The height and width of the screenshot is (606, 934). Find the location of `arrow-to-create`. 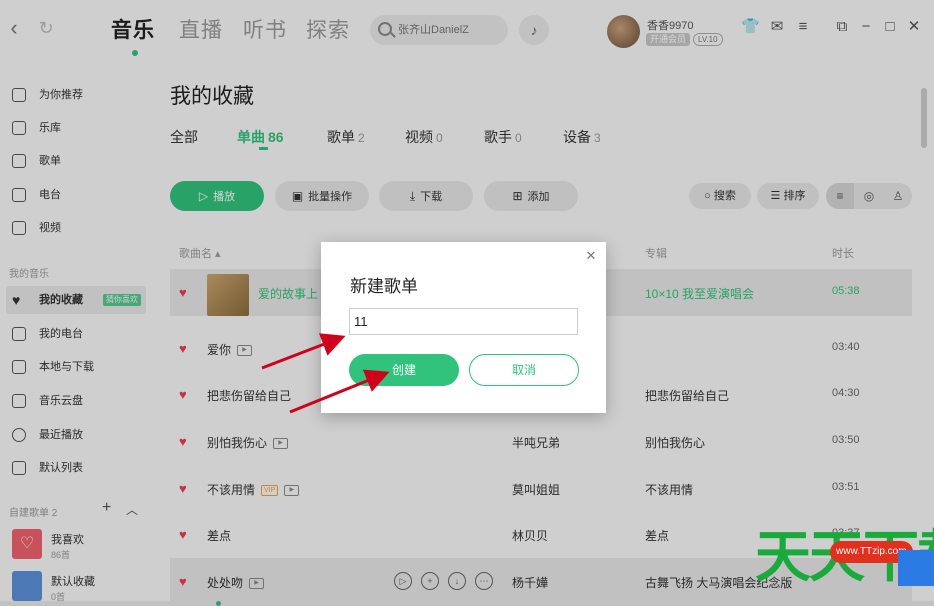

arrow-to-create is located at coordinates (339, 391).